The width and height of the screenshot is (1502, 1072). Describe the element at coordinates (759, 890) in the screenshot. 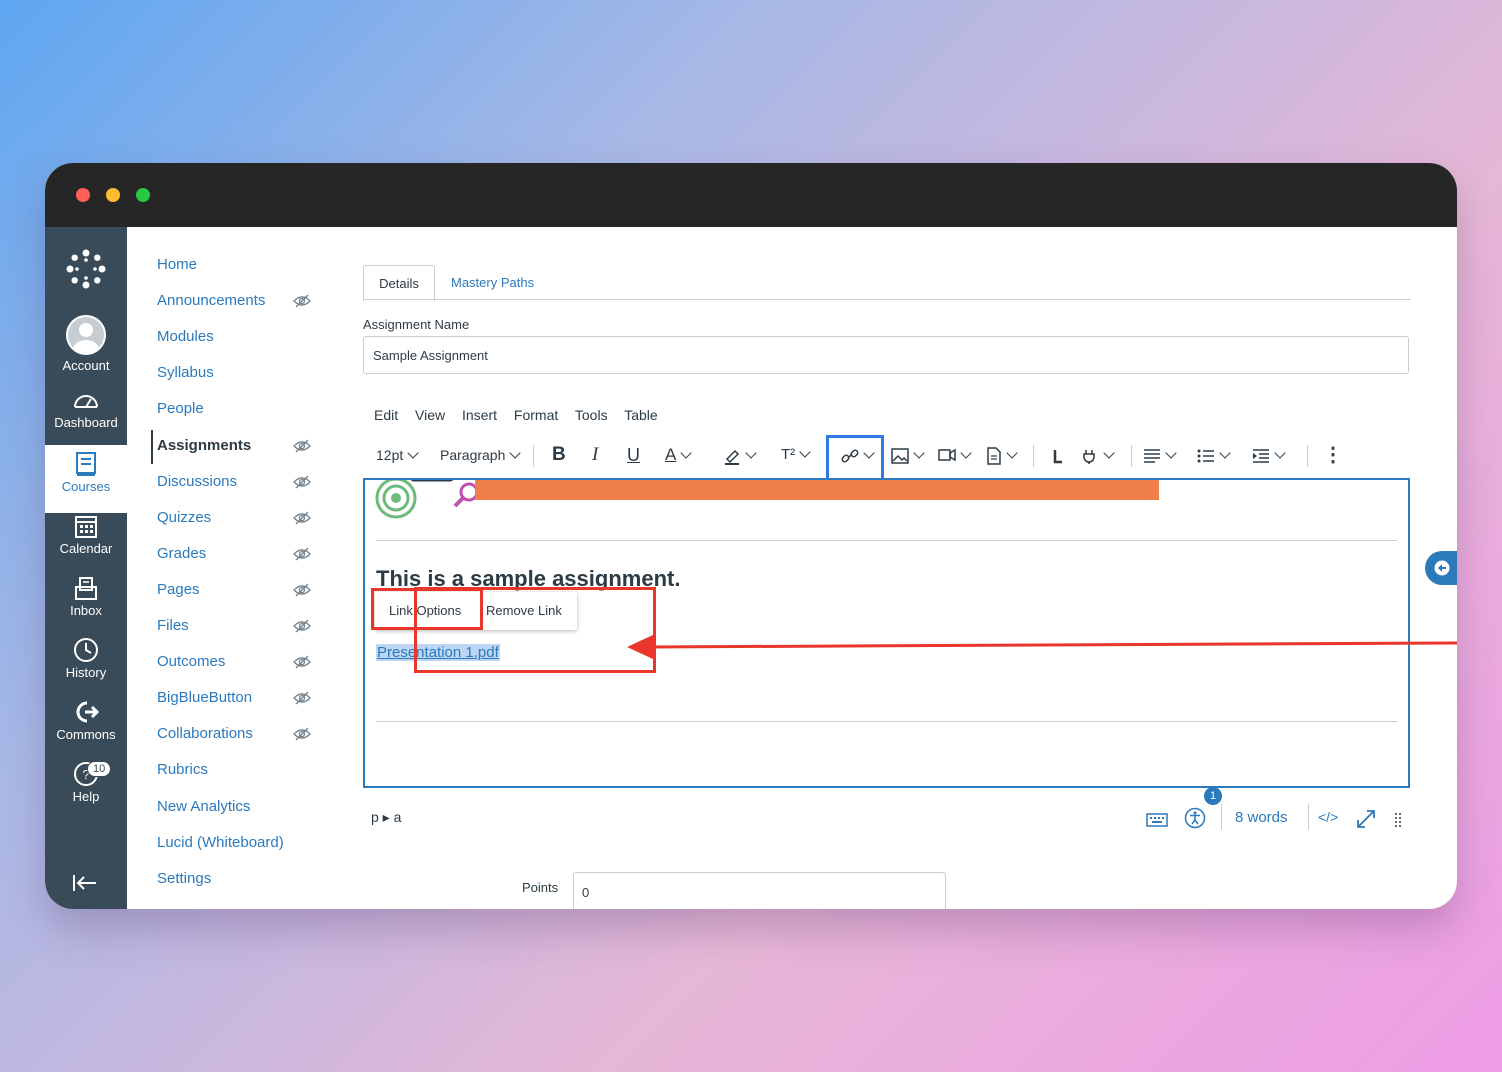

I see `points-input: 0` at that location.